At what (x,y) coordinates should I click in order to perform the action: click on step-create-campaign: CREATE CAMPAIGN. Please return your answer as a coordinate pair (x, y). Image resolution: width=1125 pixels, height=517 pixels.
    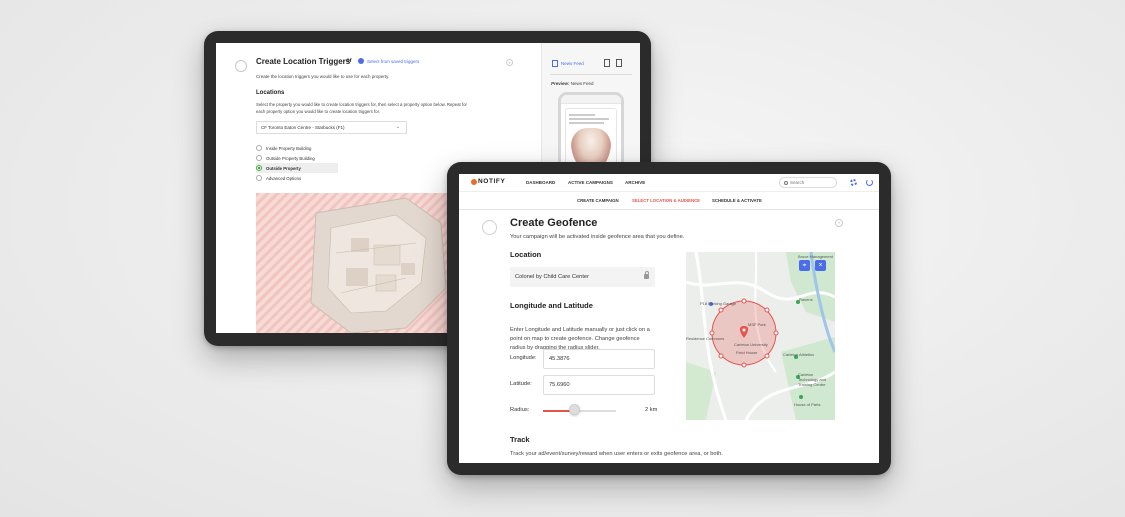
    Looking at the image, I should click on (598, 200).